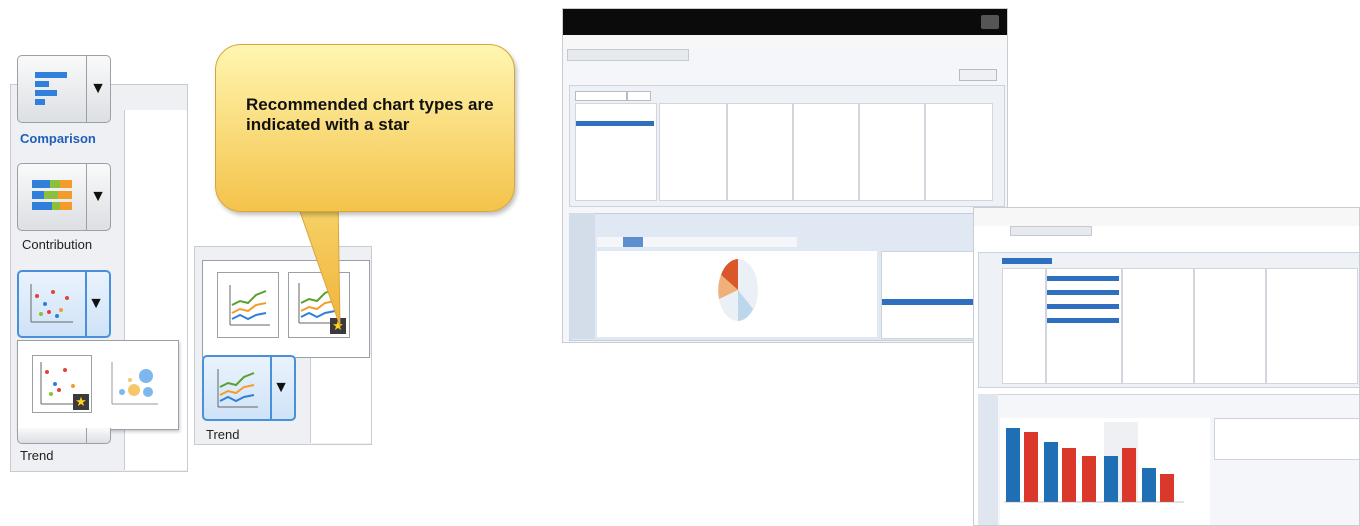 This screenshot has height=526, width=1360. What do you see at coordinates (37, 455) in the screenshot?
I see `trend-label-left: Trend` at bounding box center [37, 455].